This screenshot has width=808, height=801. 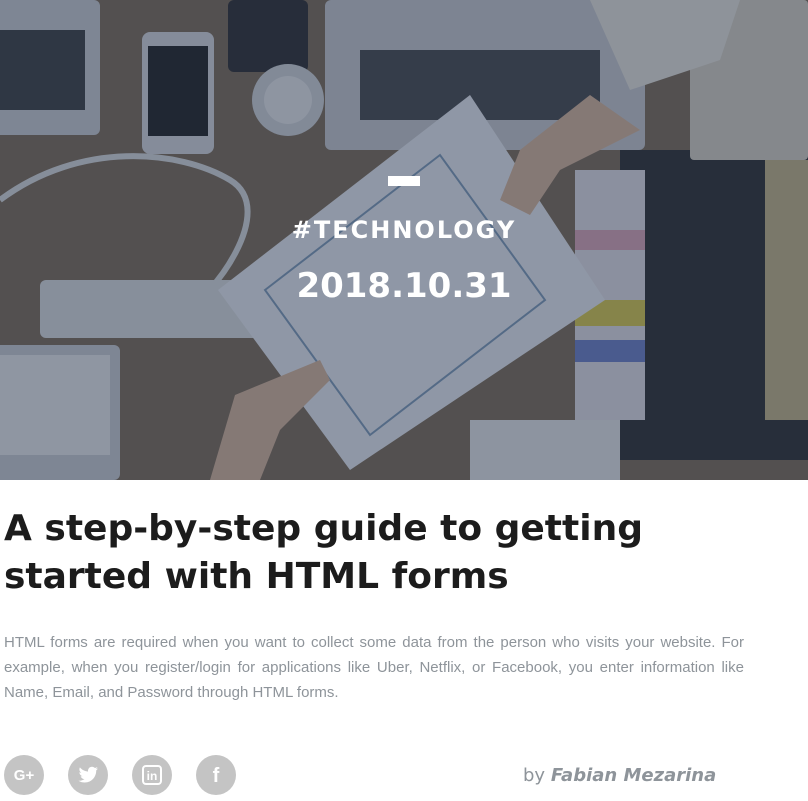 I want to click on linkedin-share-button: in, so click(x=152, y=775).